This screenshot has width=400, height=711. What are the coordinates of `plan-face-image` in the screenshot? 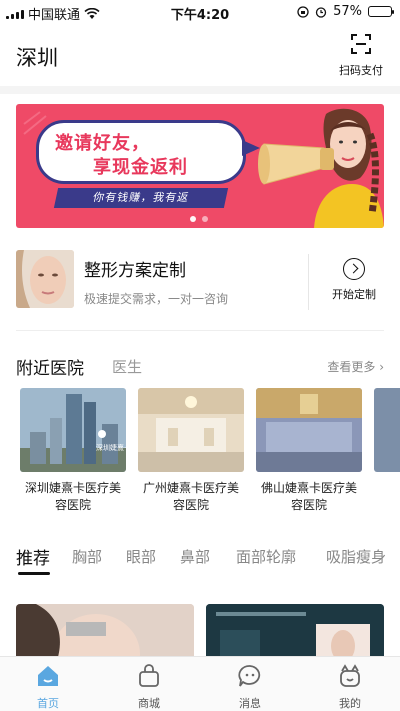 It's located at (45, 279).